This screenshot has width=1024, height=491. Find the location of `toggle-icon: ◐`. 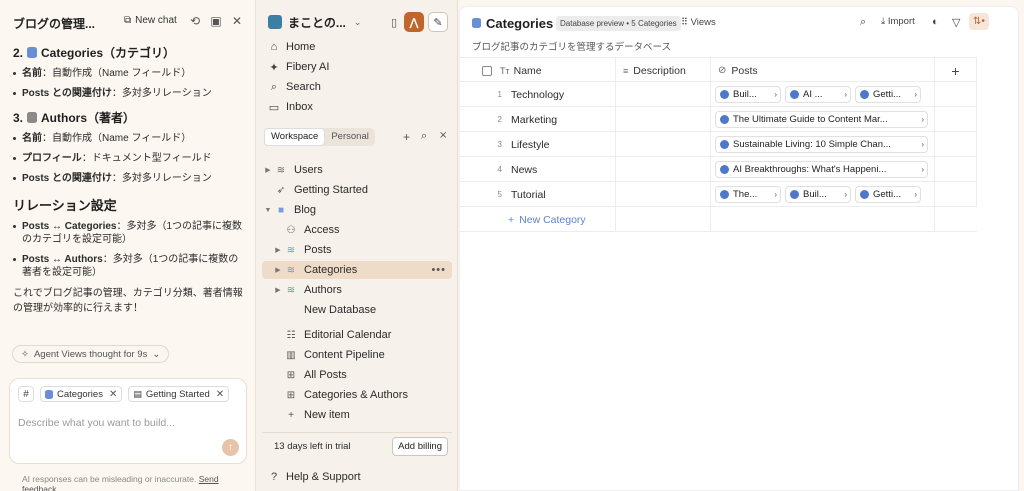

toggle-icon: ◐ is located at coordinates (935, 22).